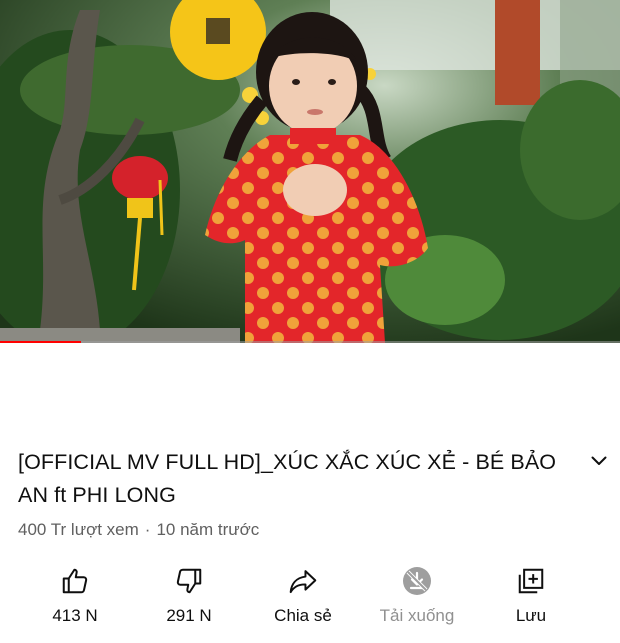  I want to click on share-button: Chia sẻ, so click(303, 600).